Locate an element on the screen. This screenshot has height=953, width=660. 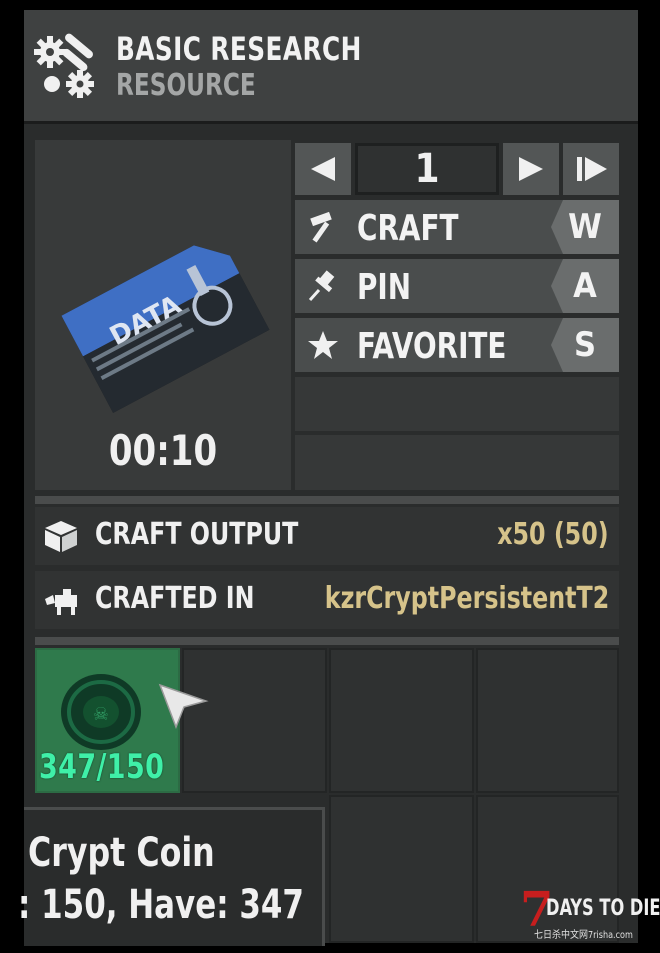
favorite-label: FAVORITE is located at coordinates (432, 346).